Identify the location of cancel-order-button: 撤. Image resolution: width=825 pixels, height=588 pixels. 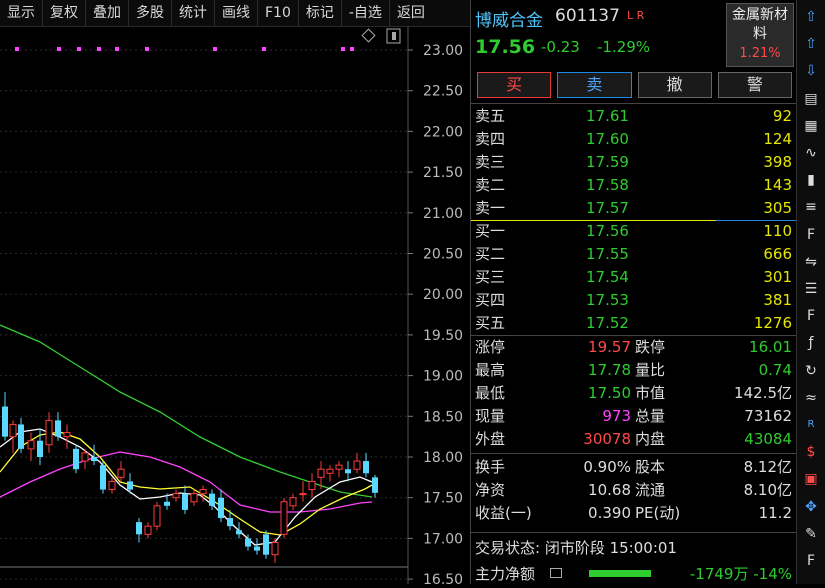
(674, 85).